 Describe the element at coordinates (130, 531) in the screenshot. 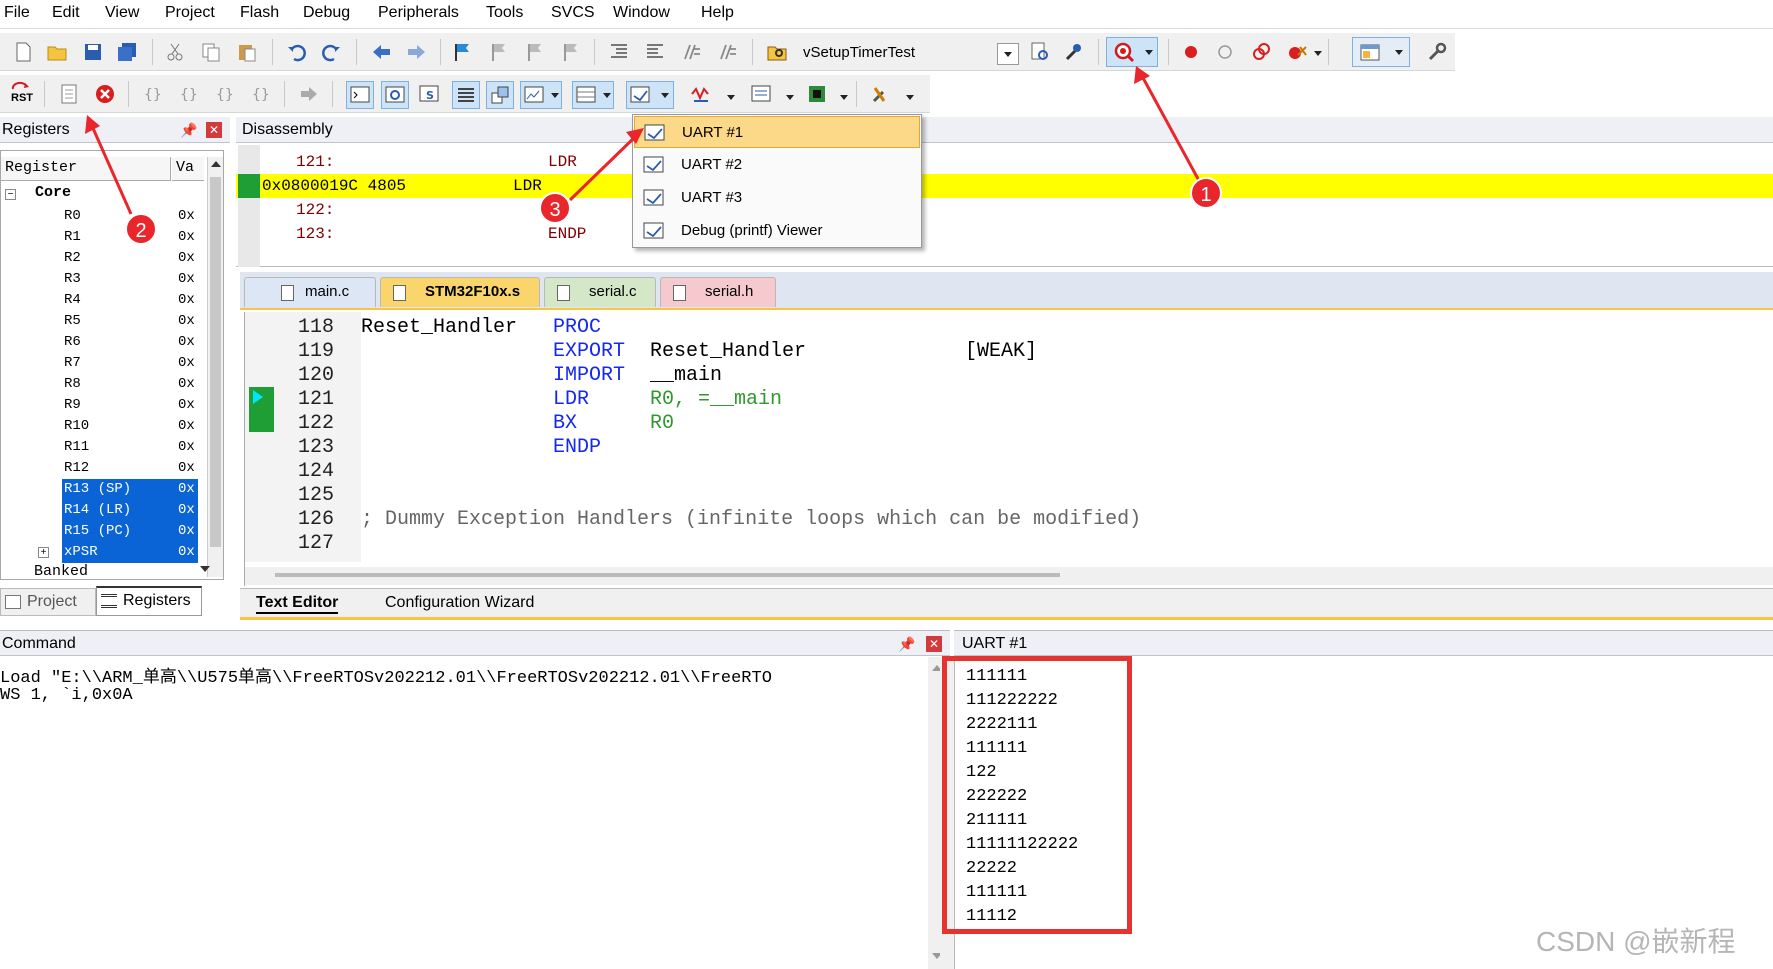

I see `register-row-selected: R15 (PC) 0x` at that location.